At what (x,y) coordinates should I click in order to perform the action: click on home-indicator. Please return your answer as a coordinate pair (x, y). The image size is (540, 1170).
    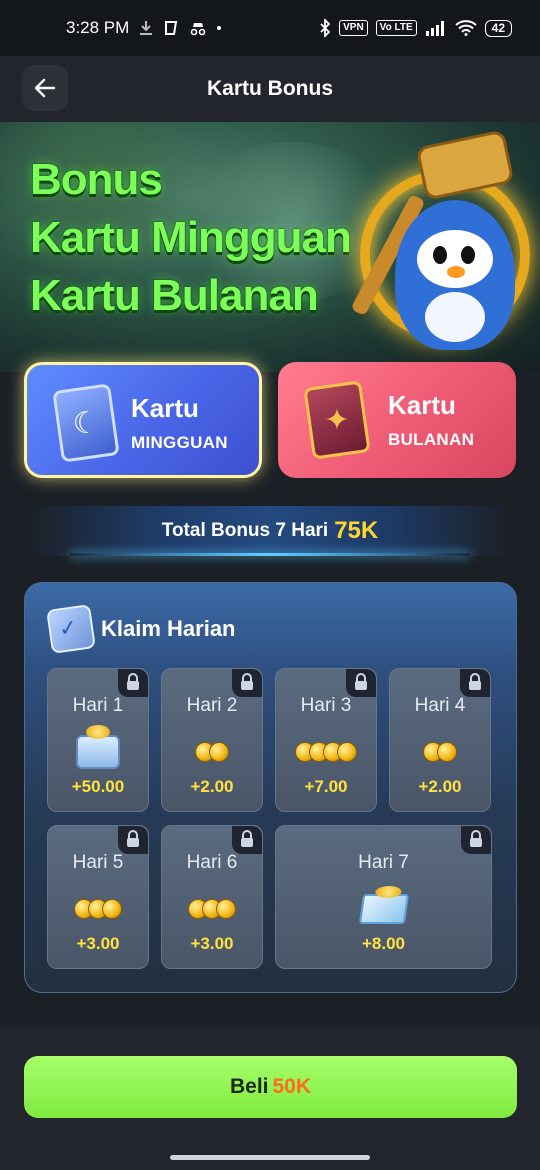
    Looking at the image, I should click on (270, 1157).